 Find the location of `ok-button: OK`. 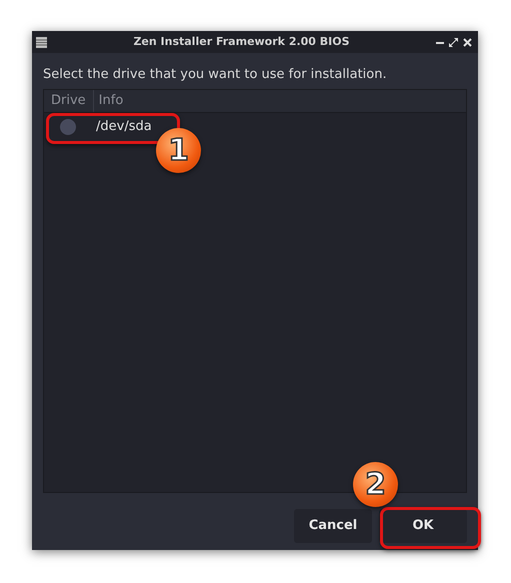

ok-button: OK is located at coordinates (423, 526).